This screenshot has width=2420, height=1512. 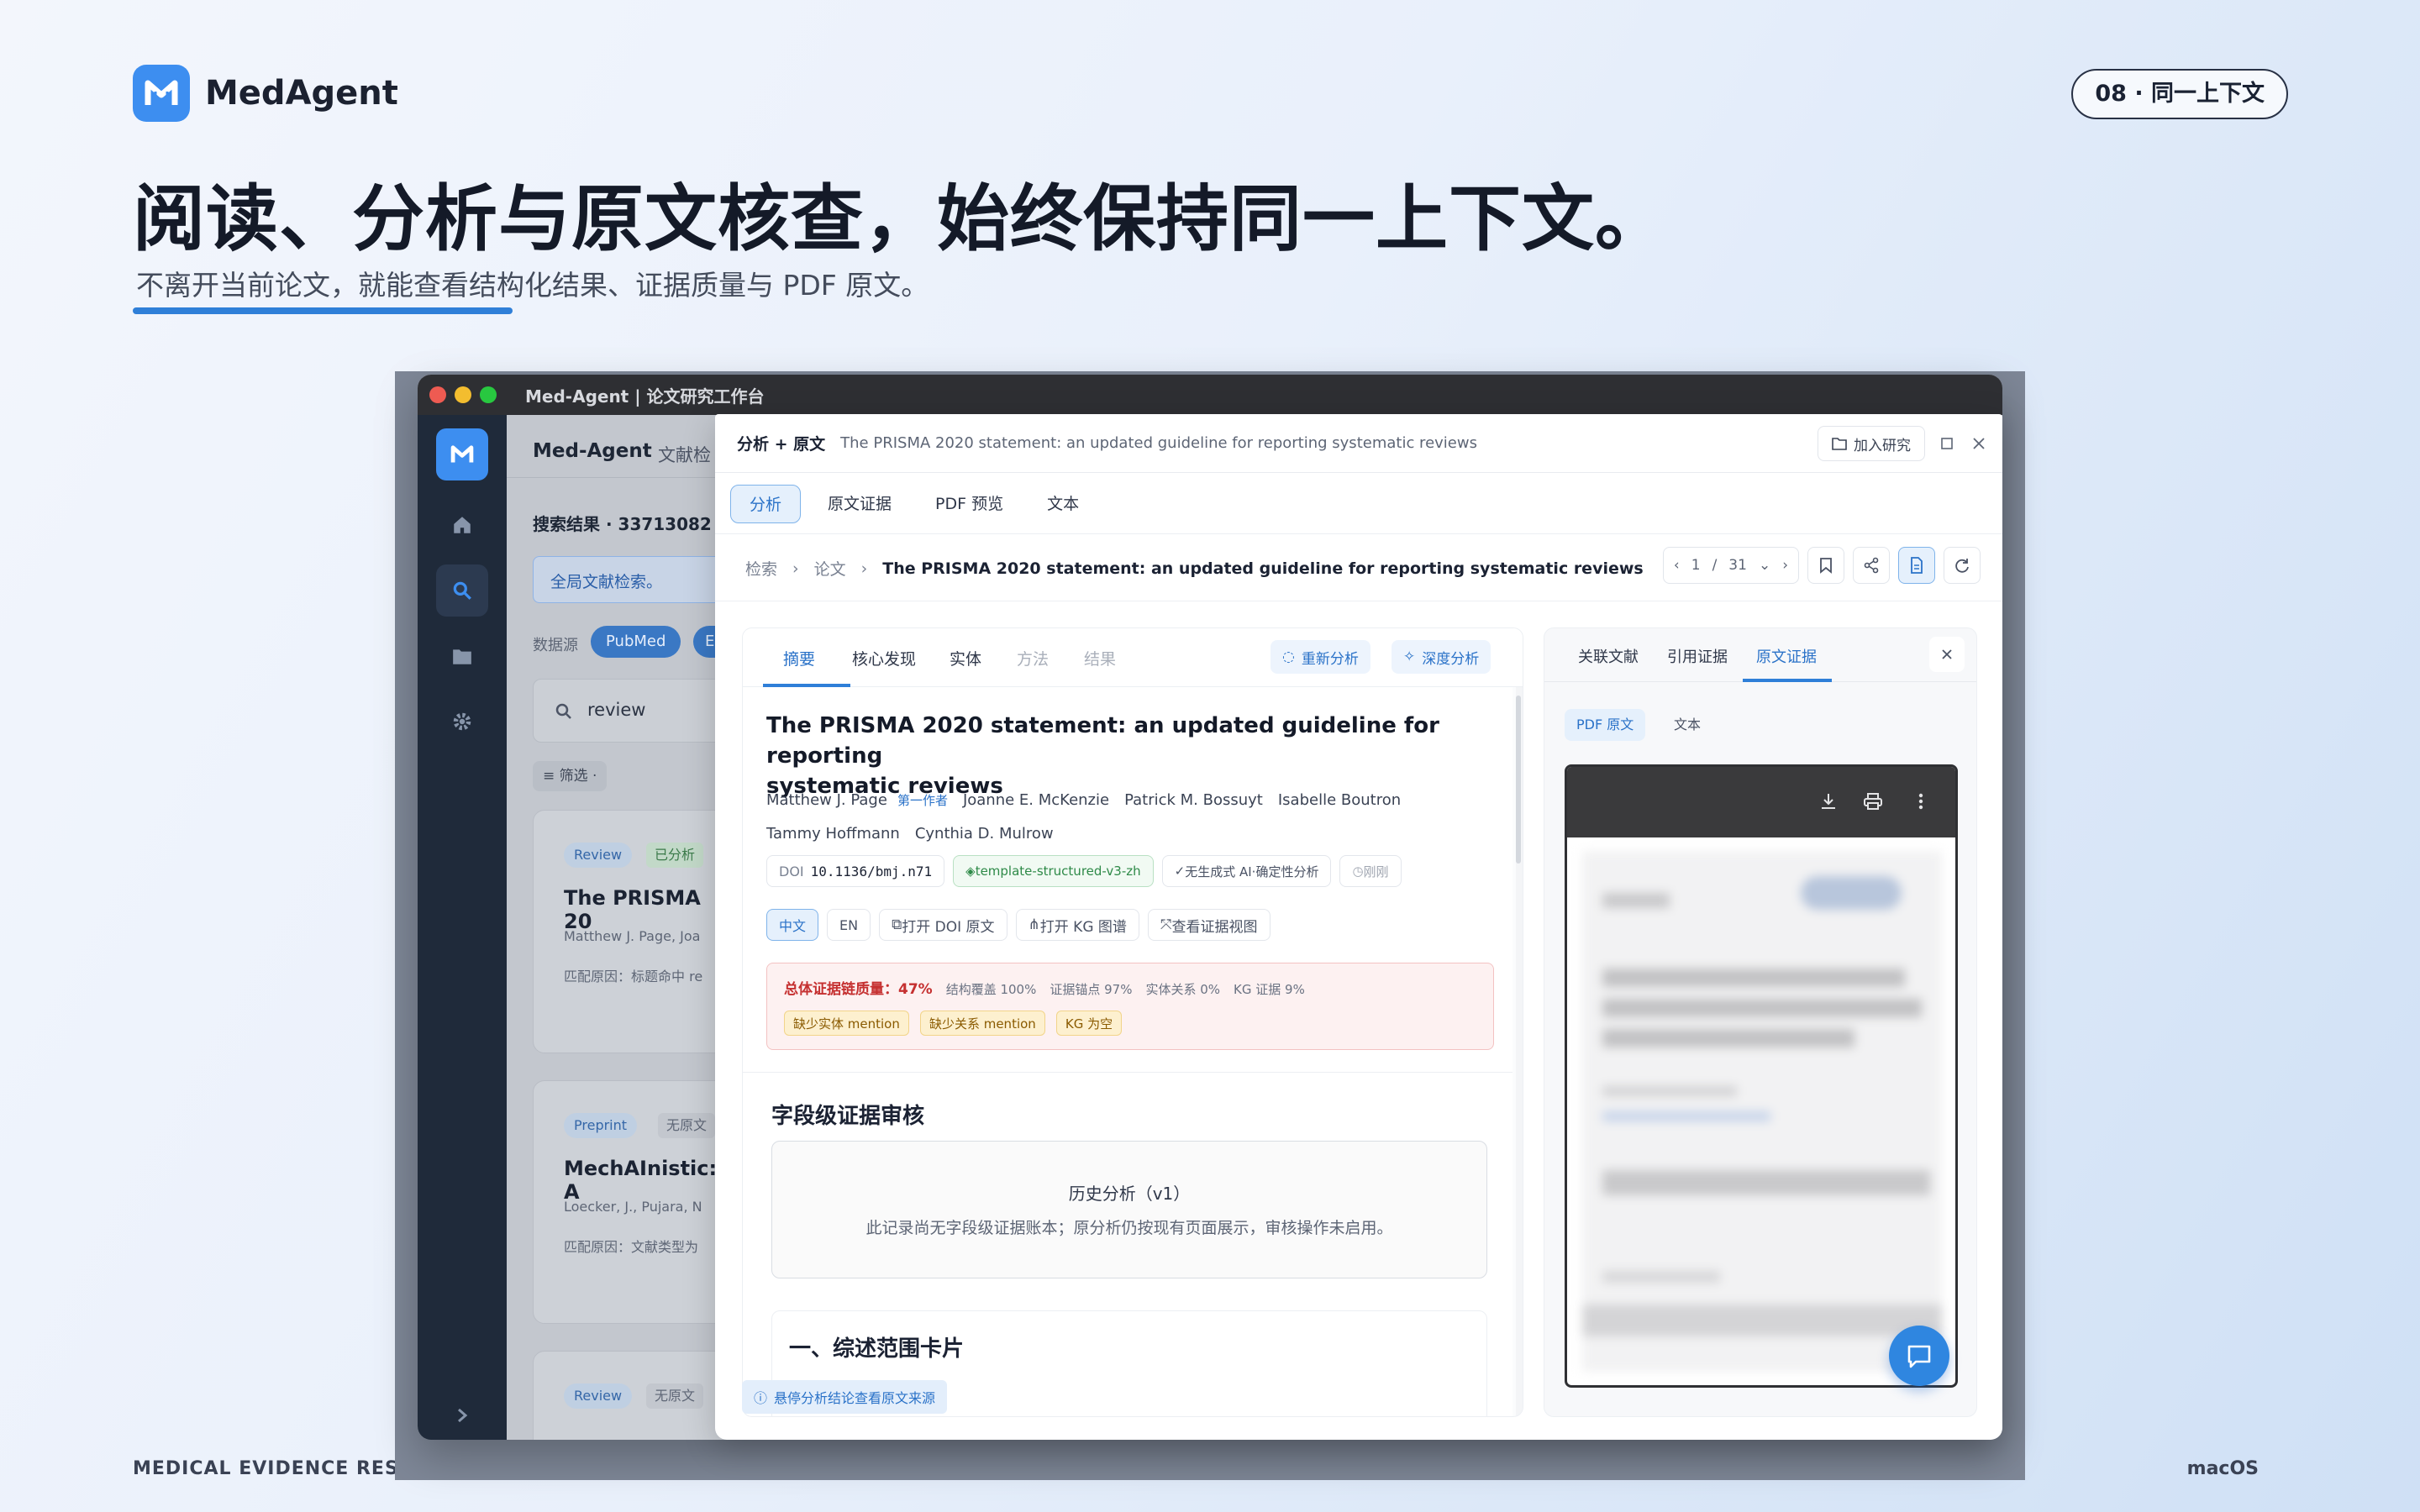 I want to click on bg-filter-button: ≡ 筛选 ·, so click(x=570, y=776).